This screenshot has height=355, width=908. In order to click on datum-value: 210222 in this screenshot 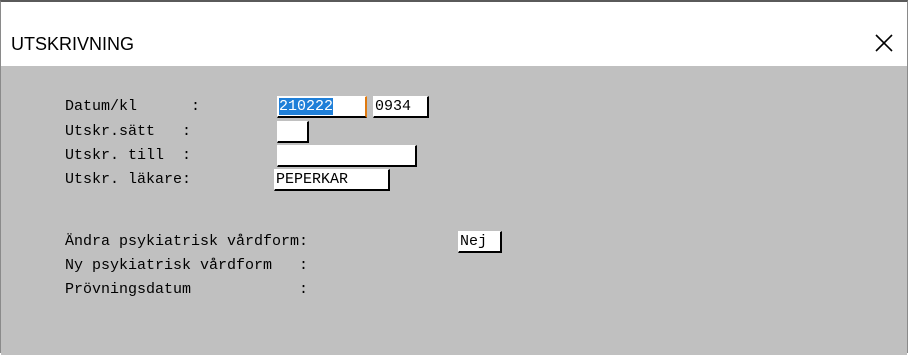, I will do `click(306, 106)`.